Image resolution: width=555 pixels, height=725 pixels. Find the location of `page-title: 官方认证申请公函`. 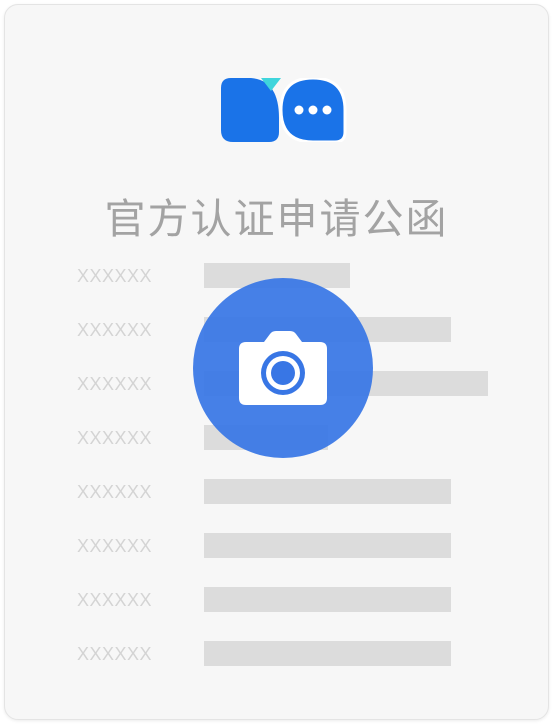

page-title: 官方认证申请公函 is located at coordinates (276, 219).